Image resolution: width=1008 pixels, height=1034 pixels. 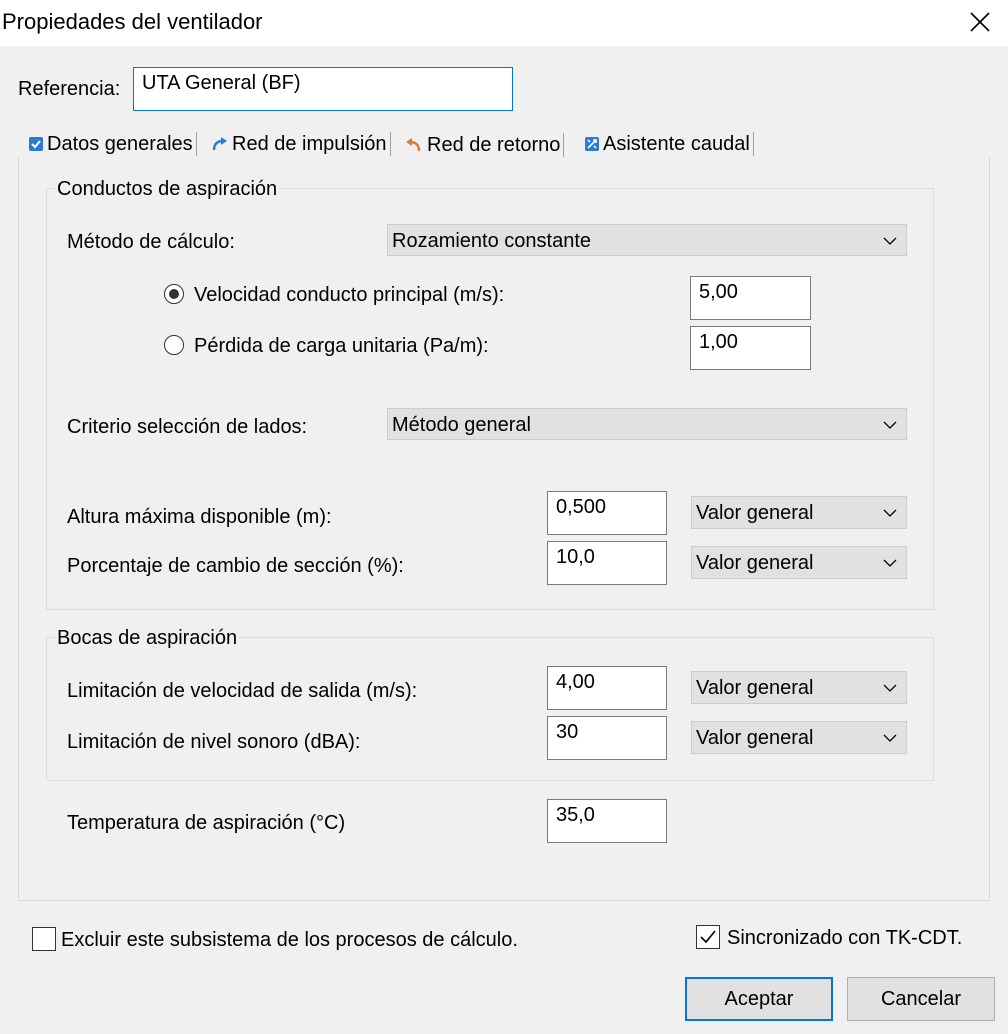 I want to click on bocas-nivel-mode-select: Valor general, so click(x=799, y=737).